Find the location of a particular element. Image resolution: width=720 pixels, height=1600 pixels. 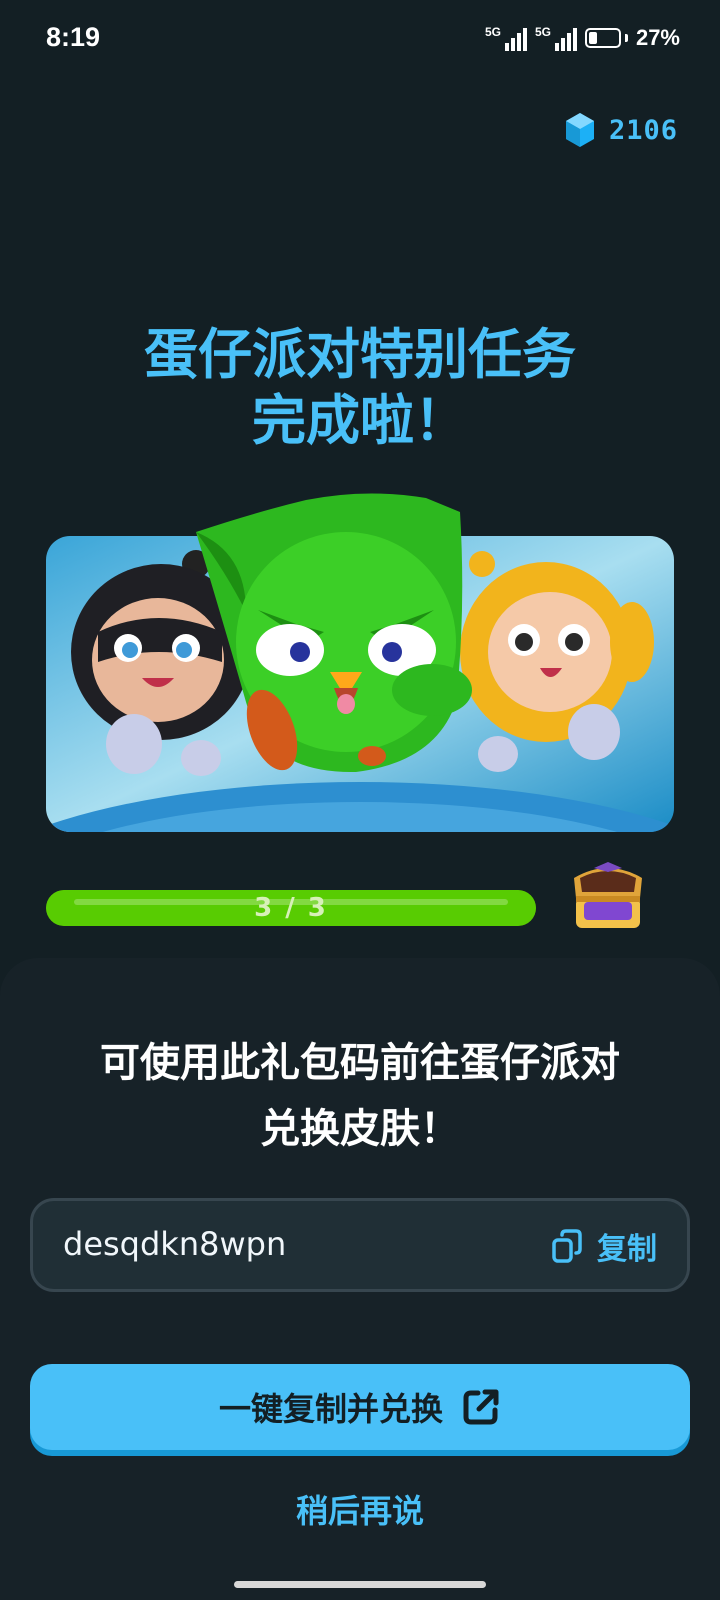

gem-icon is located at coordinates (579, 130).